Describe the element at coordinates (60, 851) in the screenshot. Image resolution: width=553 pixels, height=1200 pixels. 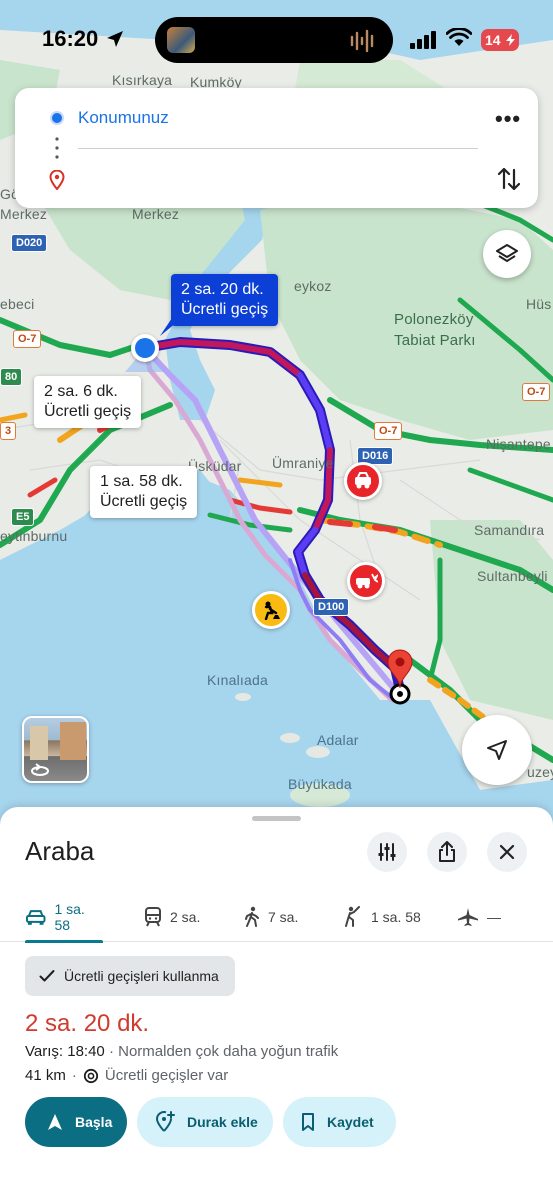
I see `sheet-title: Araba` at that location.